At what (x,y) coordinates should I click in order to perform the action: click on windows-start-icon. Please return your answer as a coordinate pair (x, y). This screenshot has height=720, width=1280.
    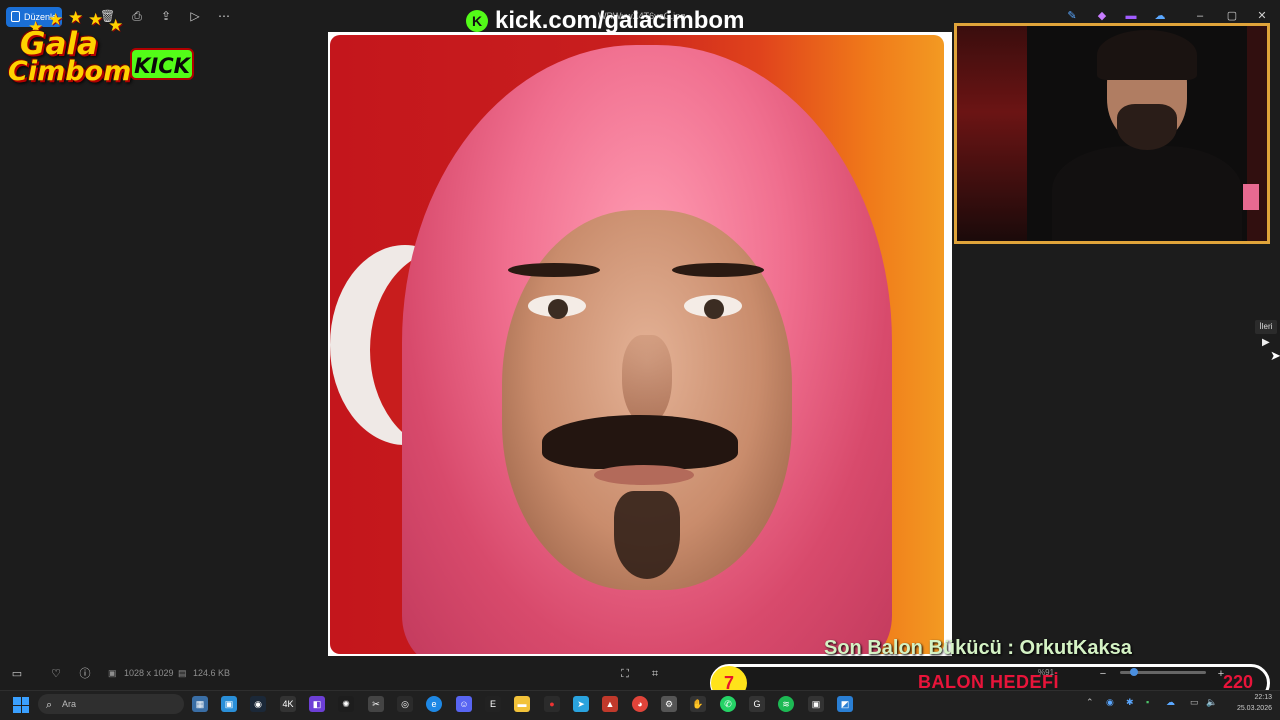
    Looking at the image, I should click on (21, 705).